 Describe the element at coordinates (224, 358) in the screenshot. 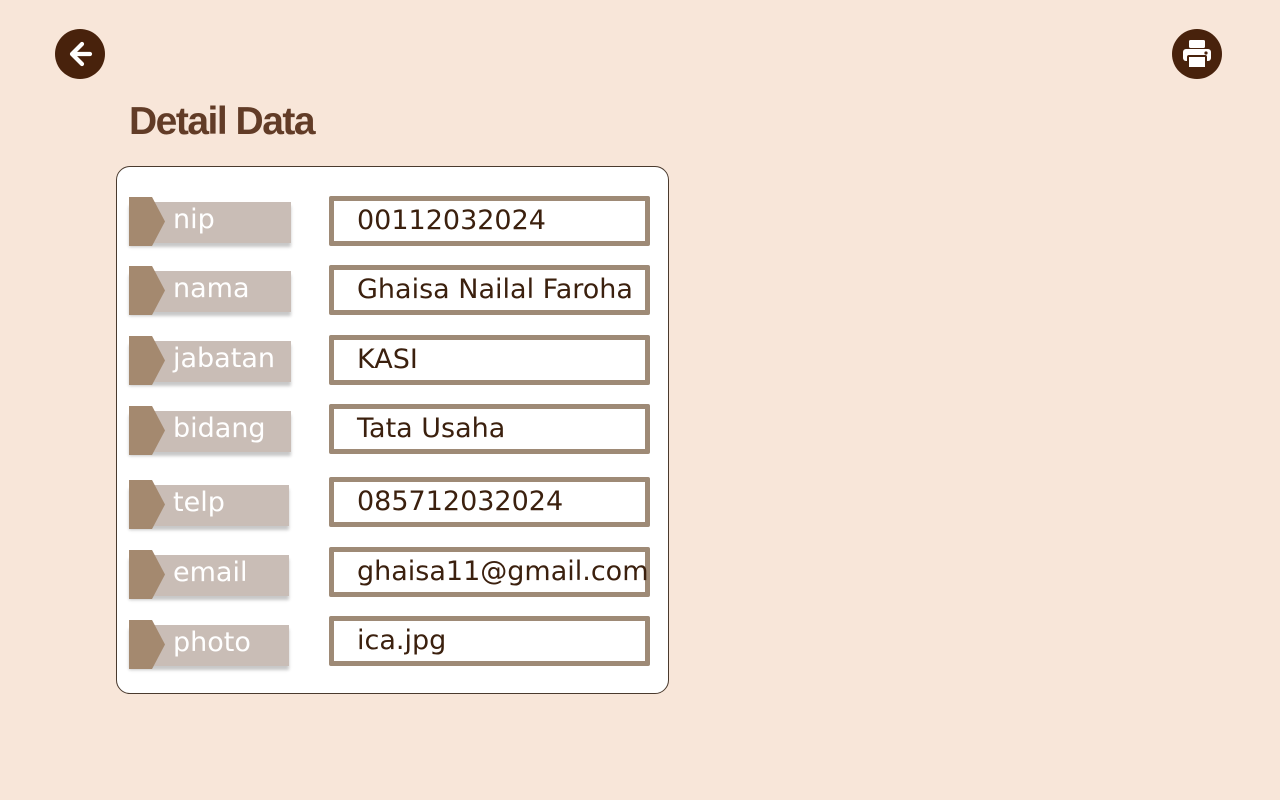

I see `label-text-jabatan: jabatan` at that location.